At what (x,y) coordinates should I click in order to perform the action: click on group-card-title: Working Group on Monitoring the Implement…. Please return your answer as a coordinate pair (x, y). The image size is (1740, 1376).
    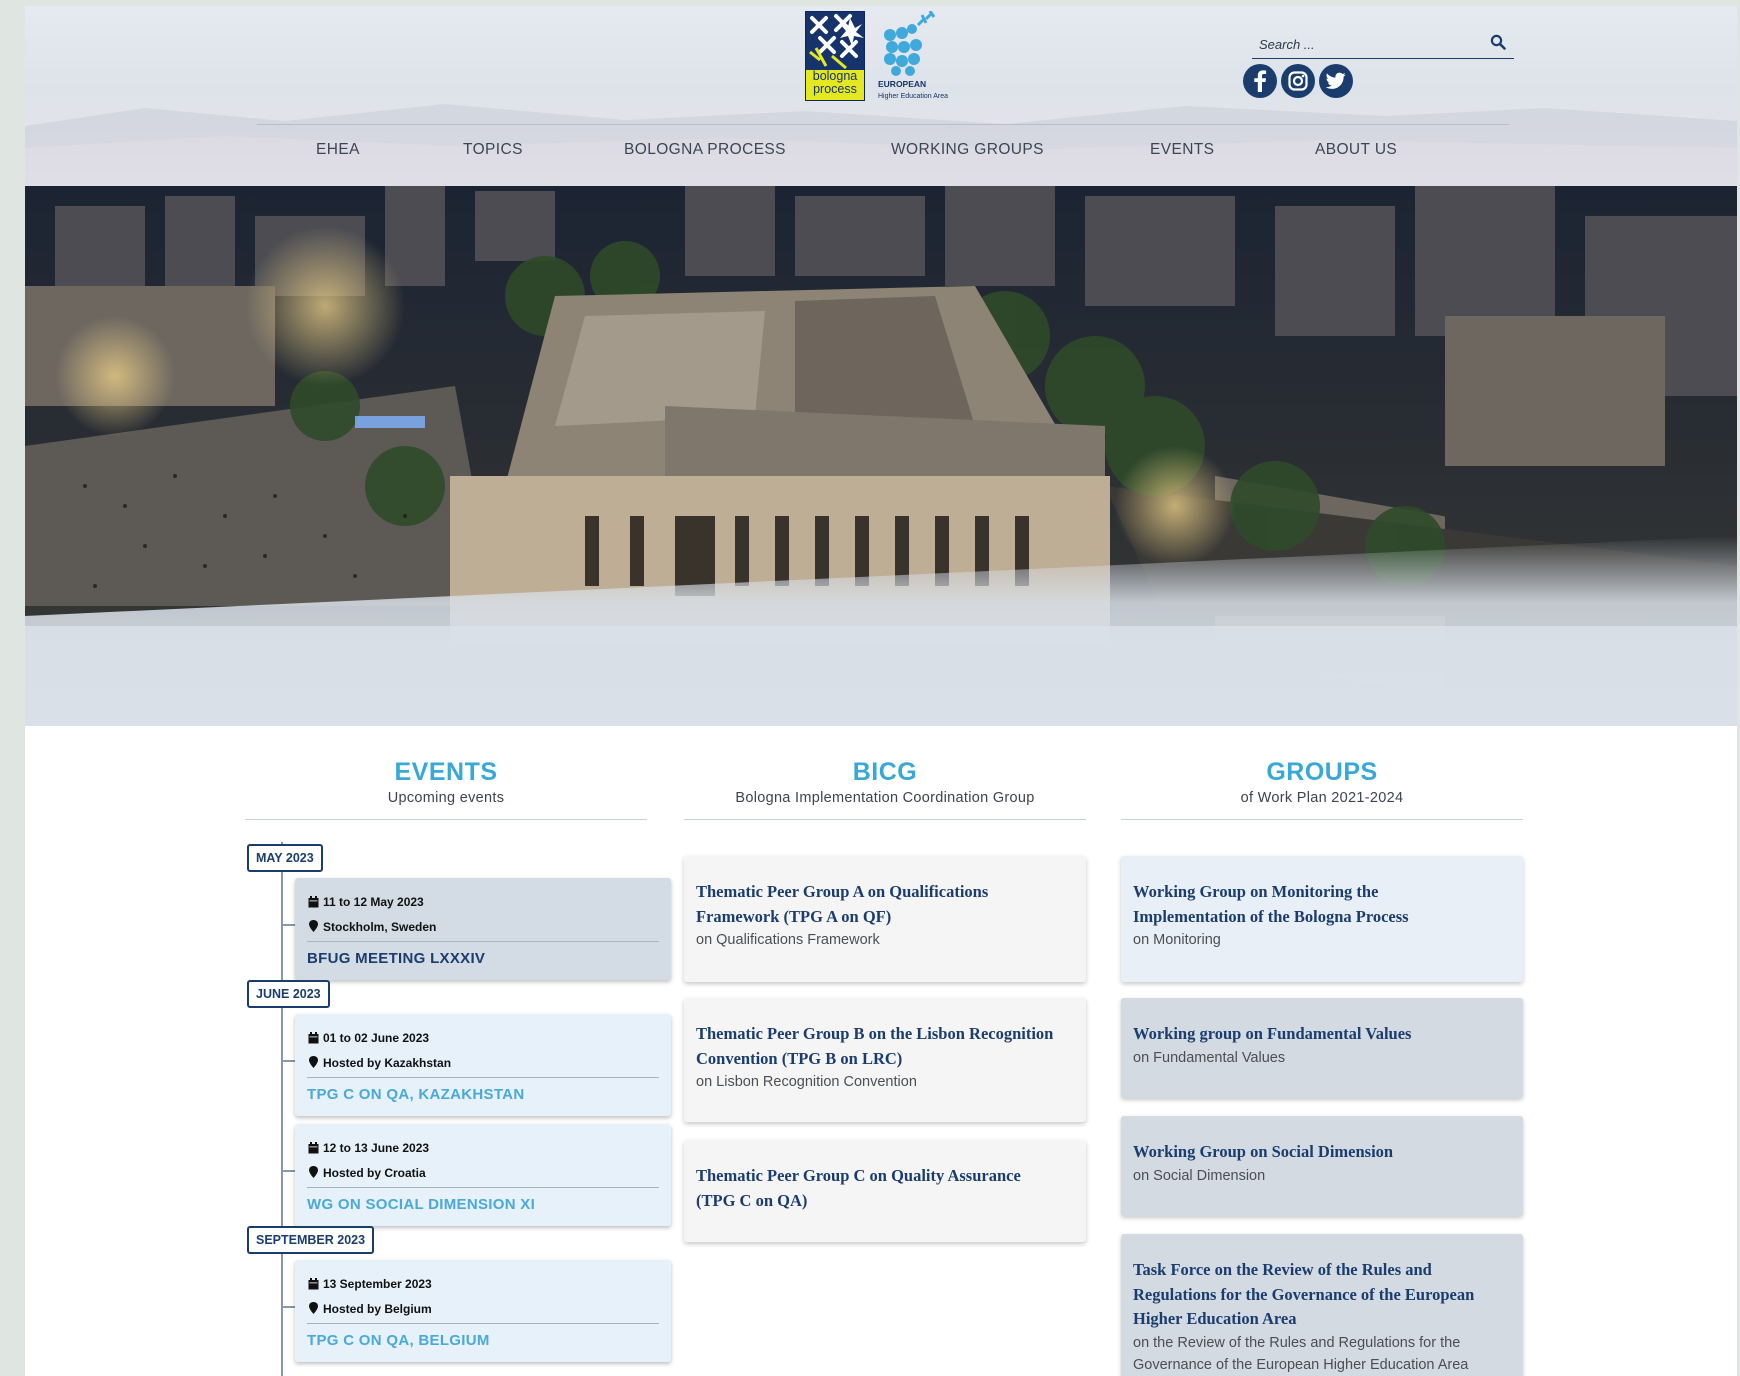
    Looking at the image, I should click on (1322, 904).